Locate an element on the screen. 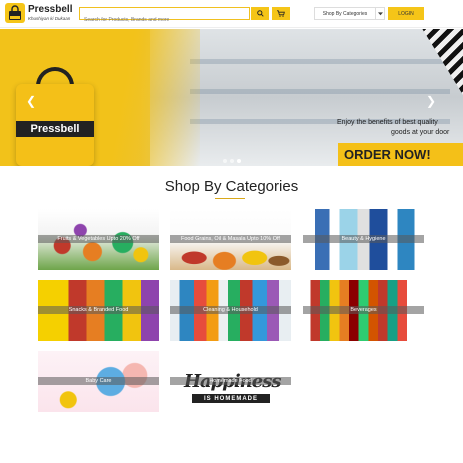 The width and height of the screenshot is (463, 463). category-tile-snacks: Snacks & Branded Food is located at coordinates (98, 310).